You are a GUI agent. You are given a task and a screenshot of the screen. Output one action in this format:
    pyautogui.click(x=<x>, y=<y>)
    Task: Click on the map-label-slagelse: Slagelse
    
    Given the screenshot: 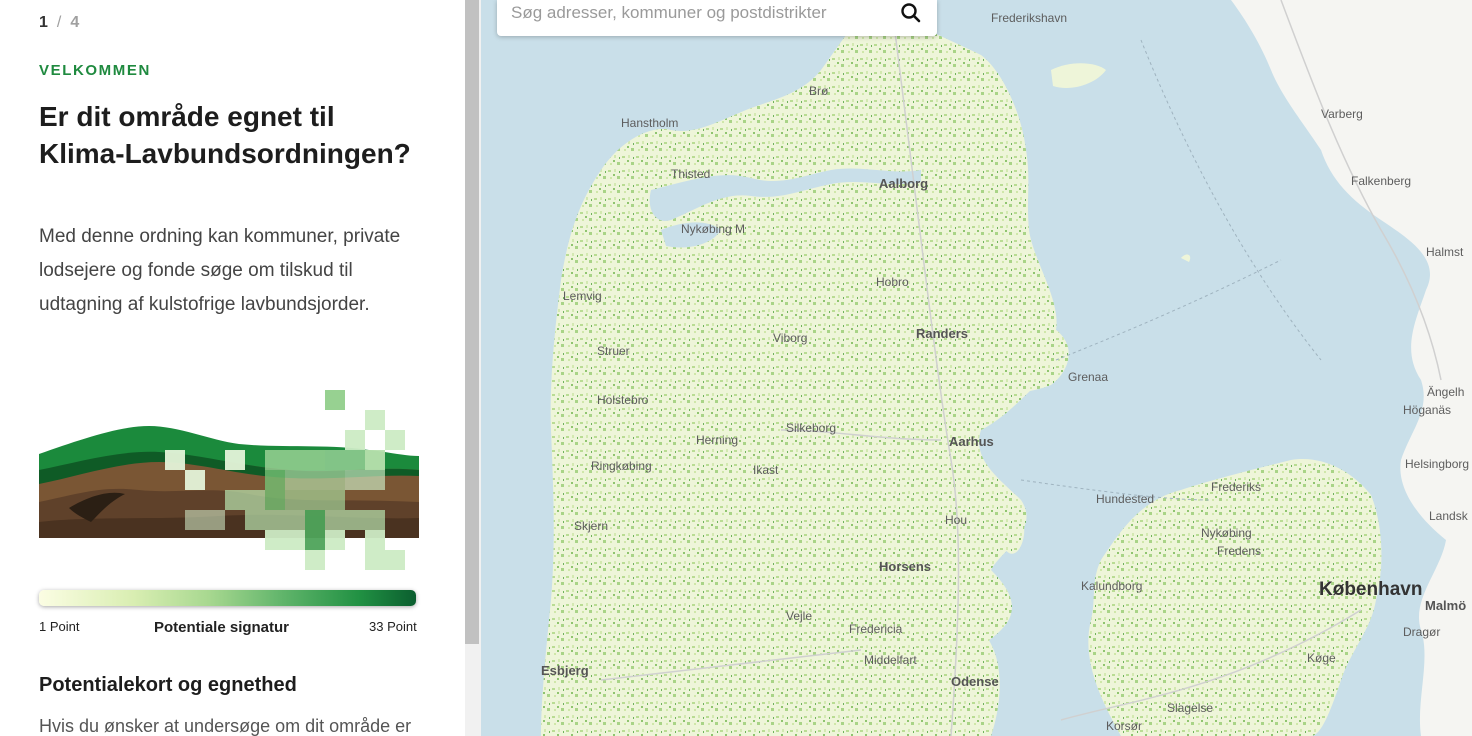 What is the action you would take?
    pyautogui.click(x=1190, y=708)
    